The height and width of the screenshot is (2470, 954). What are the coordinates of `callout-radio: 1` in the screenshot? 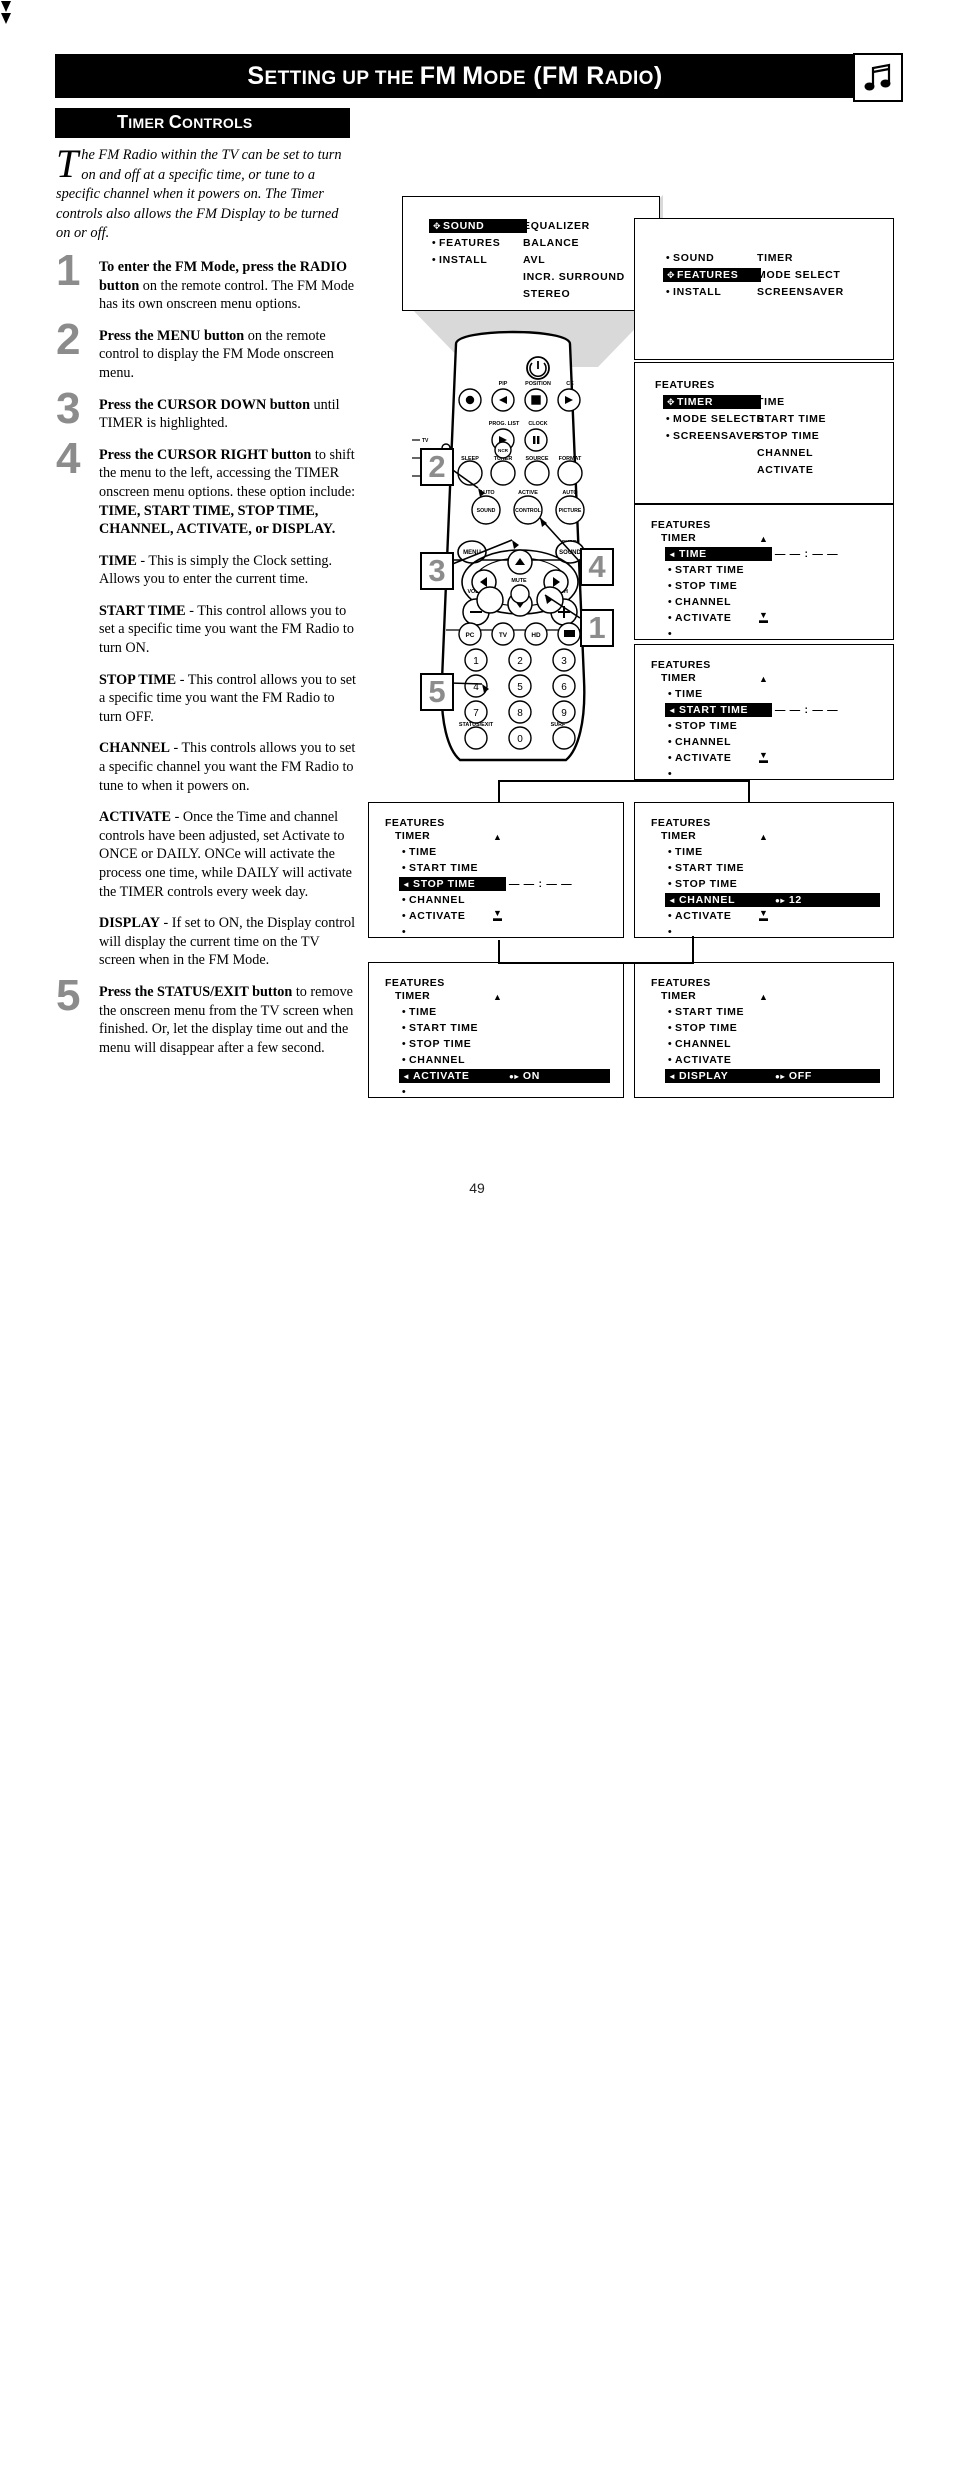 It's located at (597, 628).